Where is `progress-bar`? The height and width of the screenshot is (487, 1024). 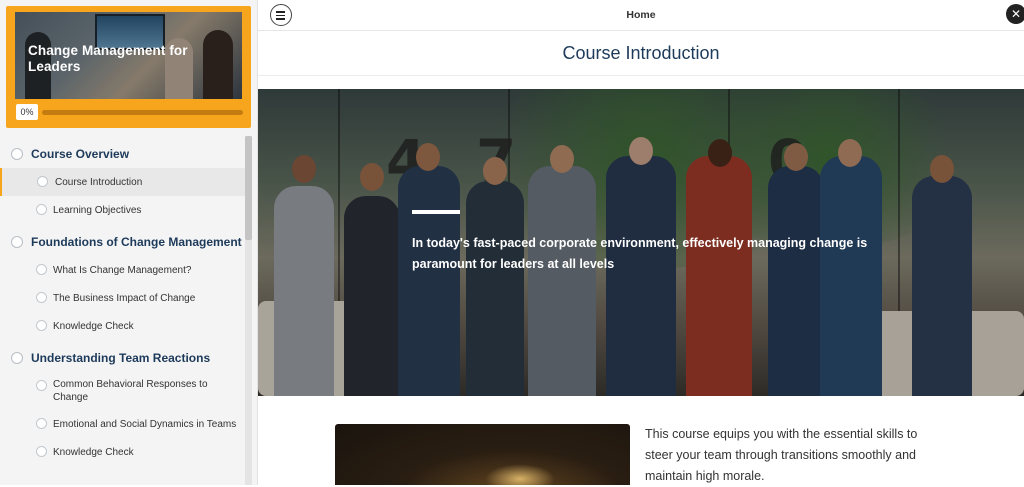 progress-bar is located at coordinates (142, 112).